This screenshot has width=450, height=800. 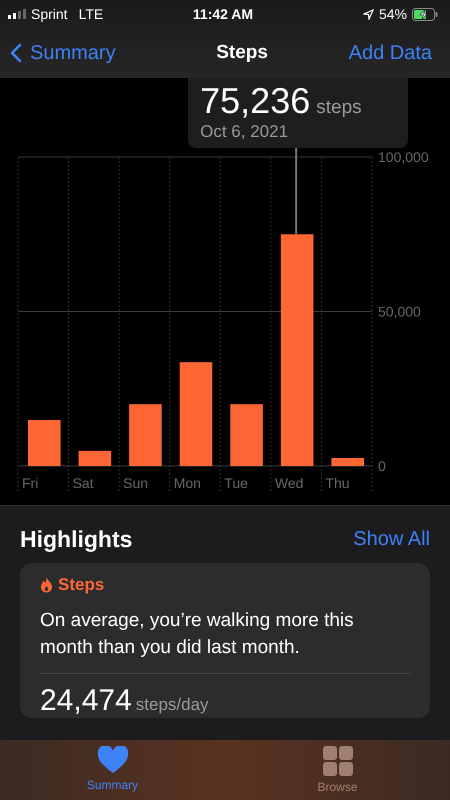 What do you see at coordinates (339, 108) in the screenshot?
I see `step-unit: steps` at bounding box center [339, 108].